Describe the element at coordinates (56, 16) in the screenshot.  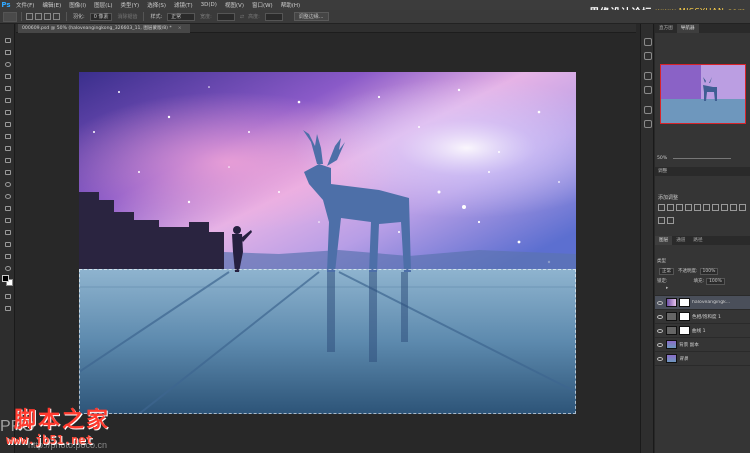
I see `intersect-selection-icon` at that location.